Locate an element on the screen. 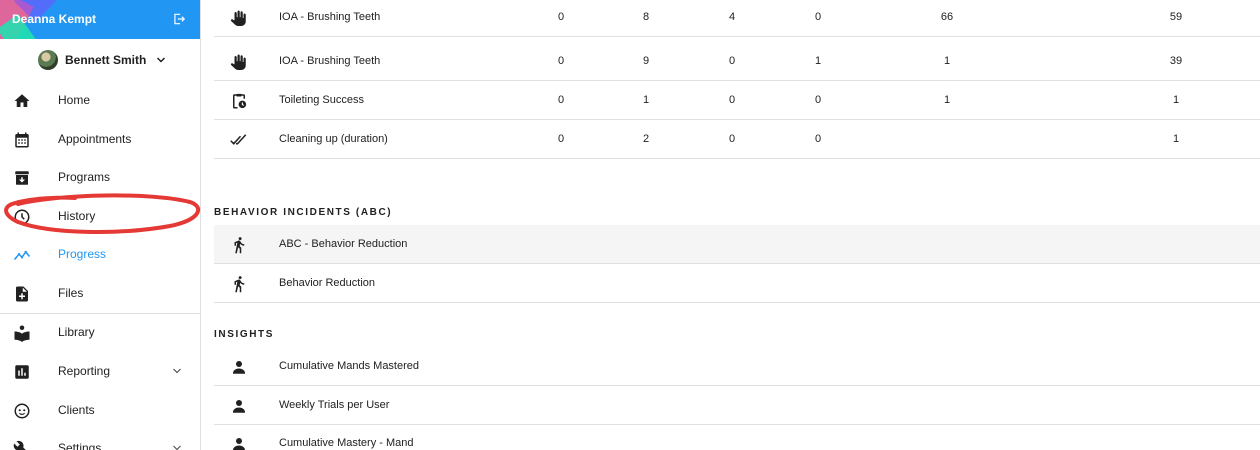  nav-files: Files is located at coordinates (100, 293).